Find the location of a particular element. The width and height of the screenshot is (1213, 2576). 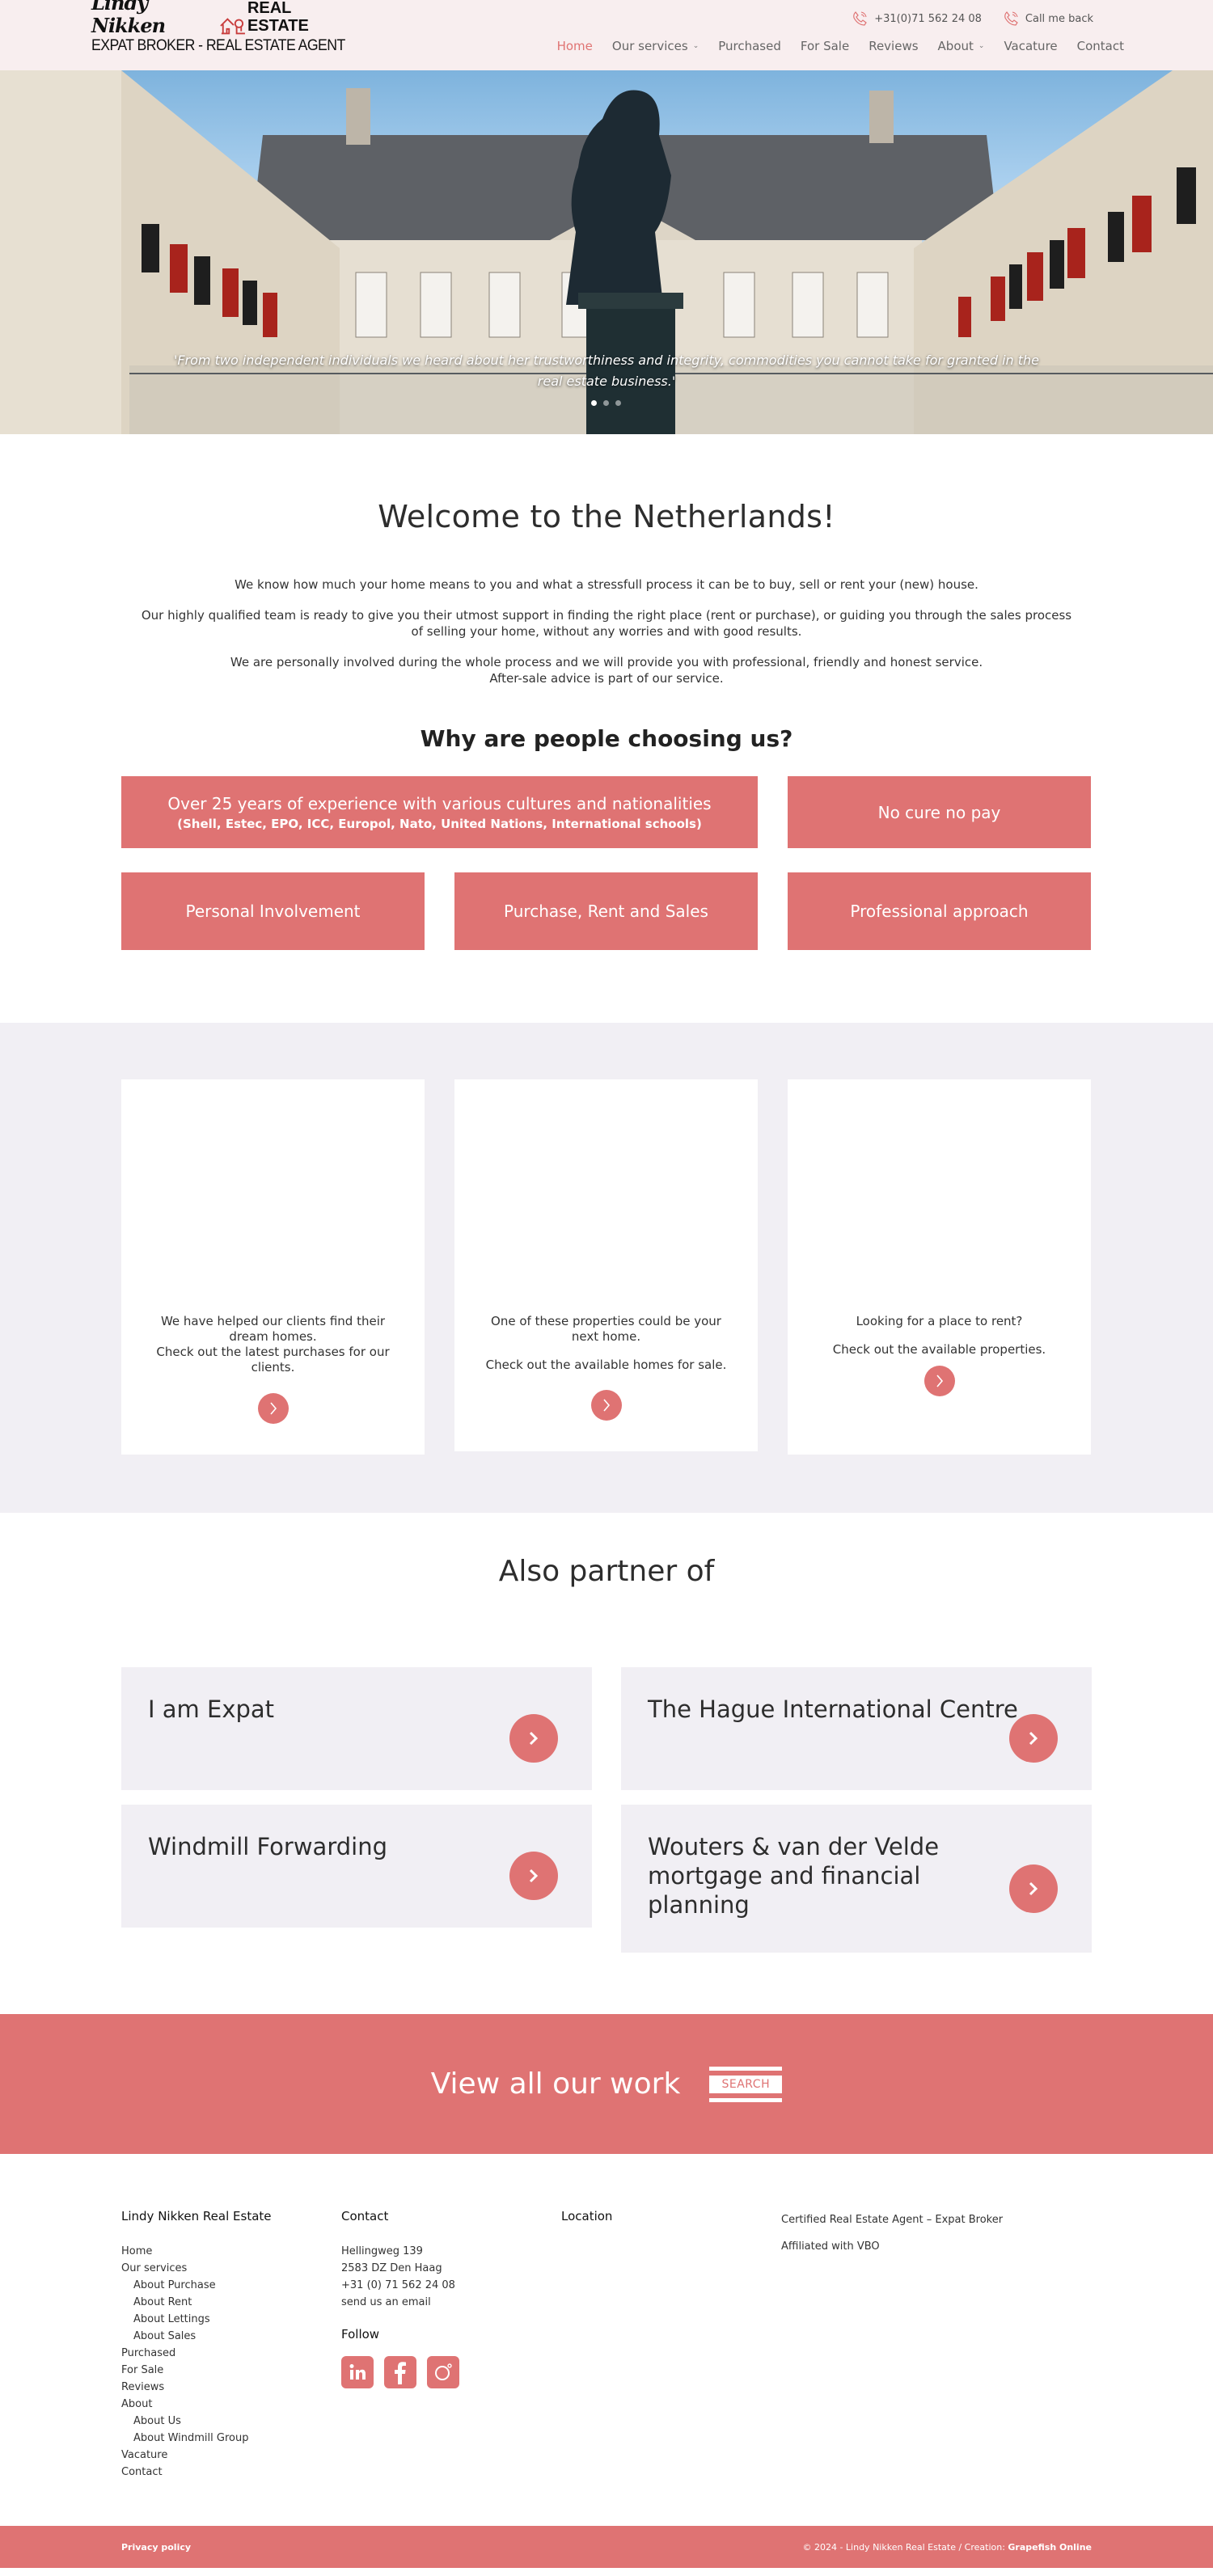

feature-title: No cure no pay is located at coordinates (939, 812).